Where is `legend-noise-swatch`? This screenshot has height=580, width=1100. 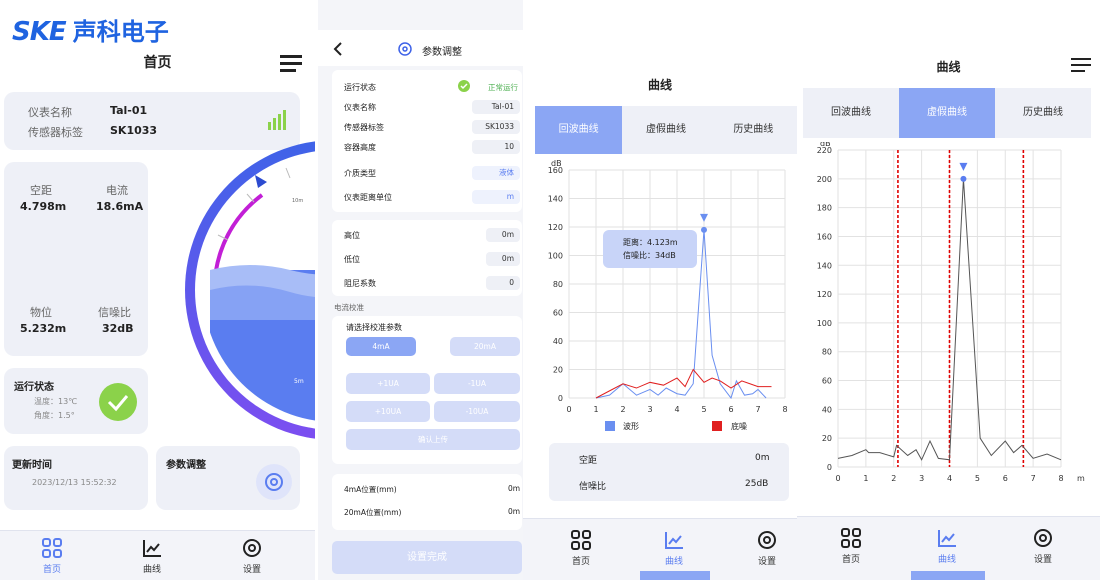
legend-noise-swatch is located at coordinates (717, 426).